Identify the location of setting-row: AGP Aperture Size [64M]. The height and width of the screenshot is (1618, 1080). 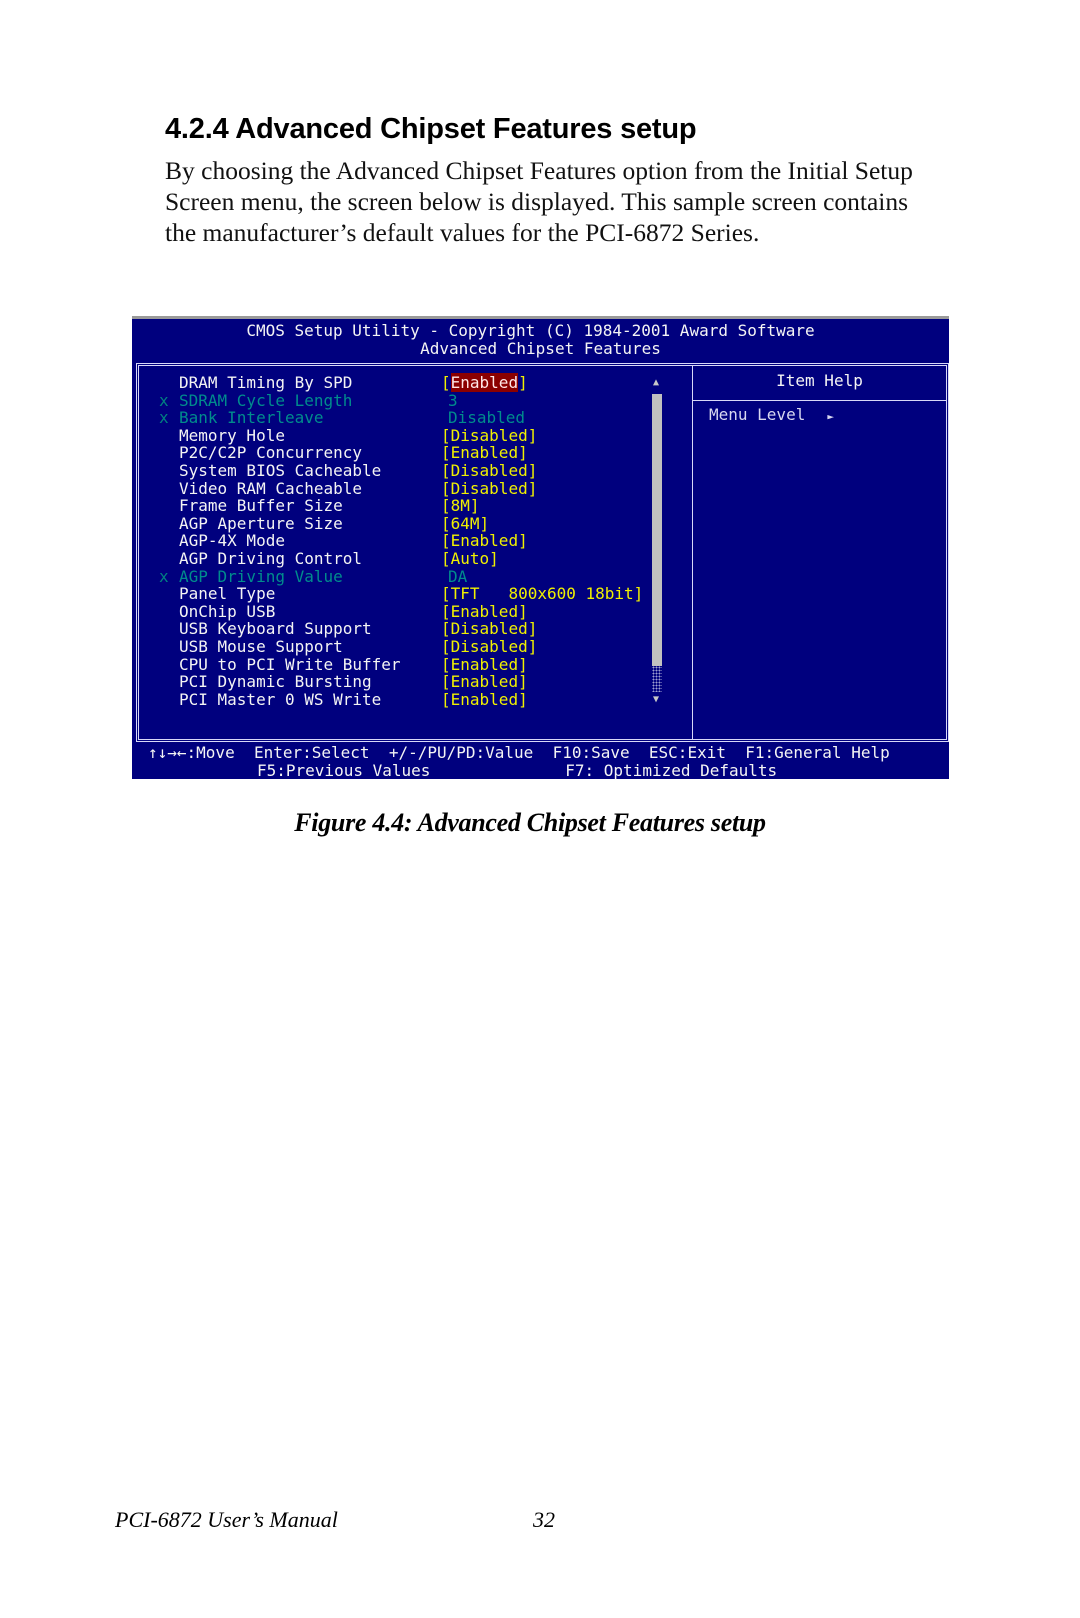
(399, 523).